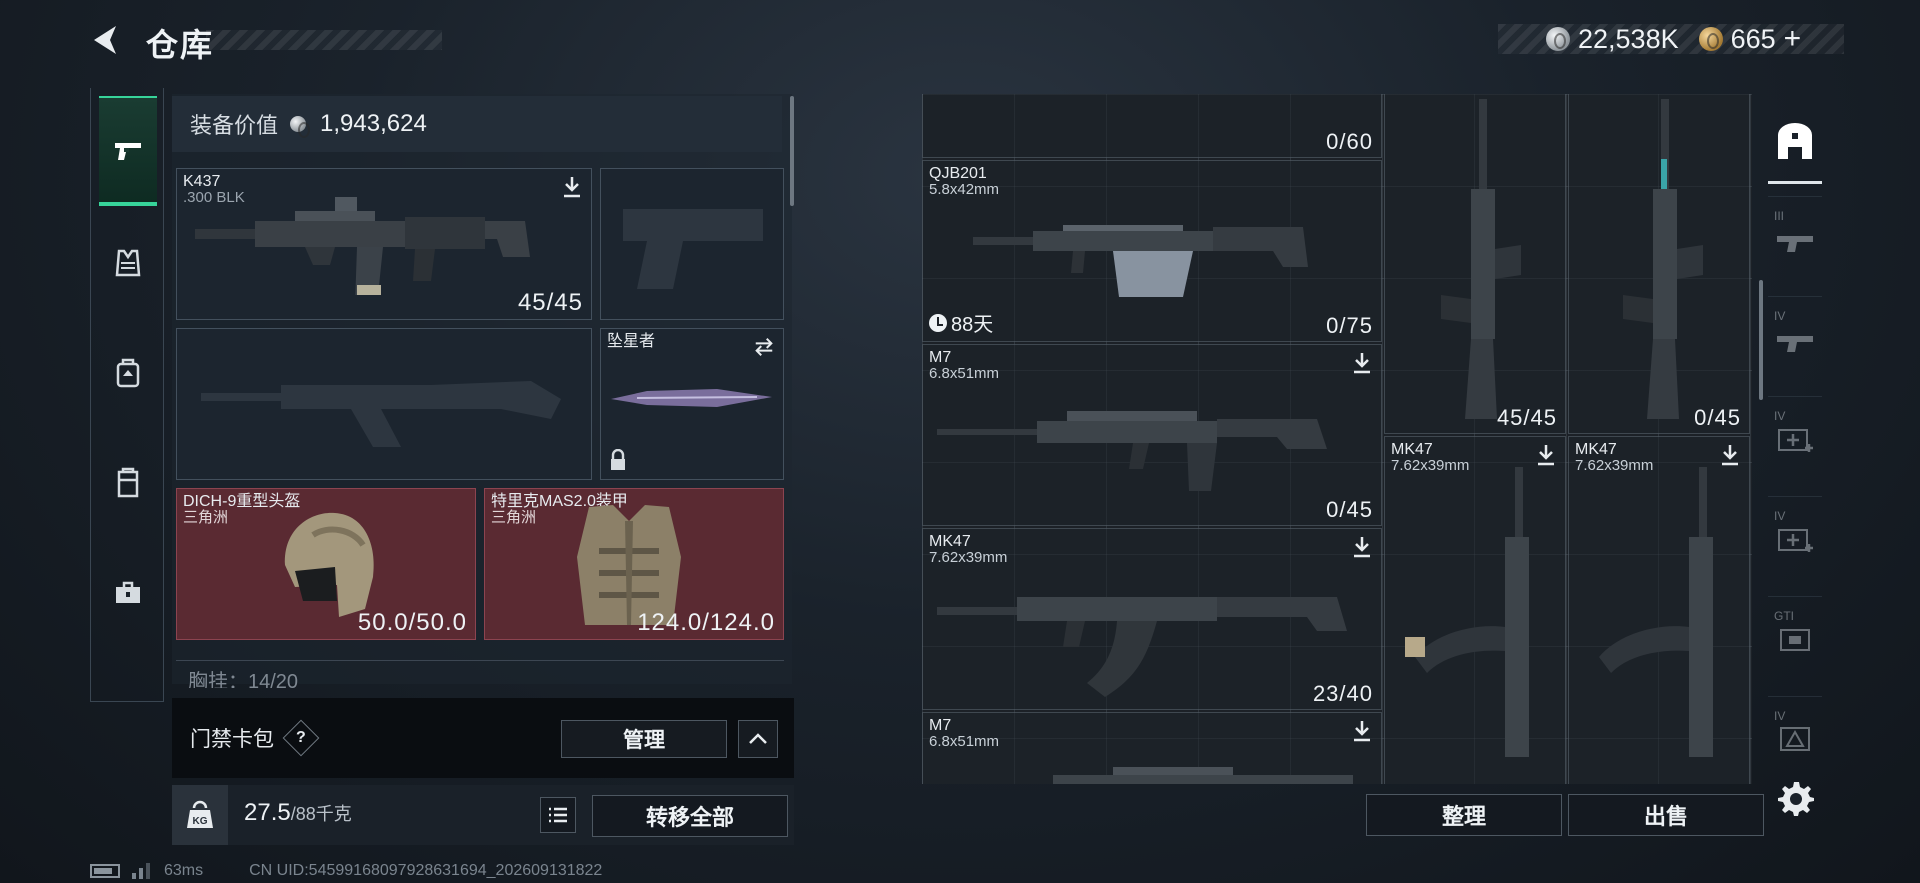 The width and height of the screenshot is (1920, 883). I want to click on collapse-button, so click(758, 739).